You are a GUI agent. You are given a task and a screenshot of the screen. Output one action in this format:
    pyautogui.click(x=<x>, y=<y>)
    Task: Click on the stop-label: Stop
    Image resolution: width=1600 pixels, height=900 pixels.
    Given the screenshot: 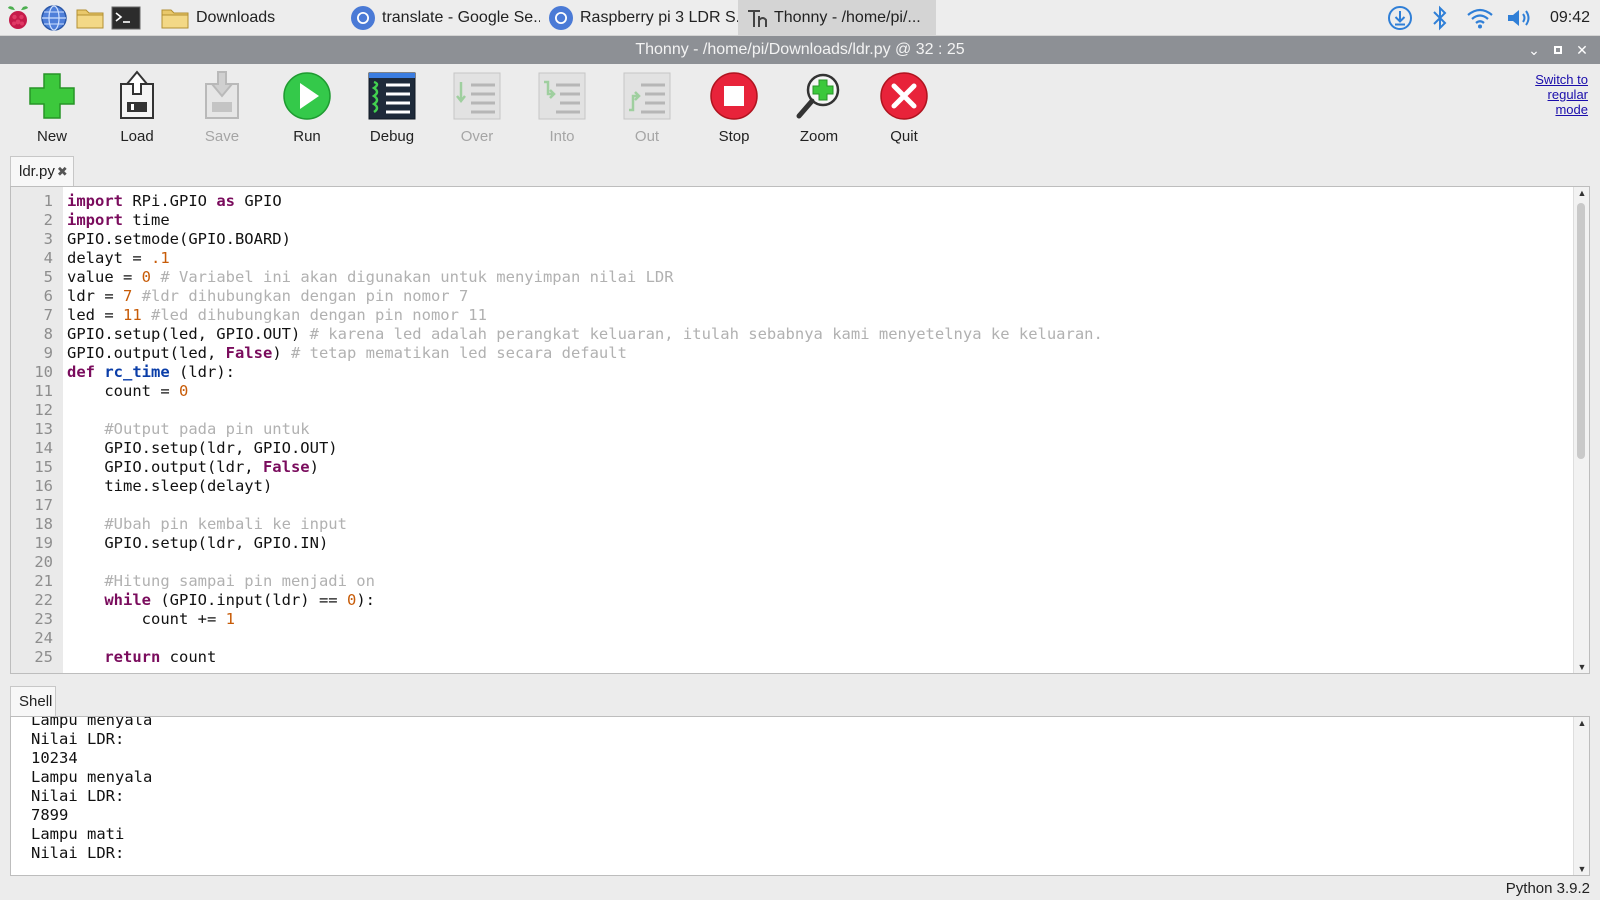 What is the action you would take?
    pyautogui.click(x=734, y=136)
    